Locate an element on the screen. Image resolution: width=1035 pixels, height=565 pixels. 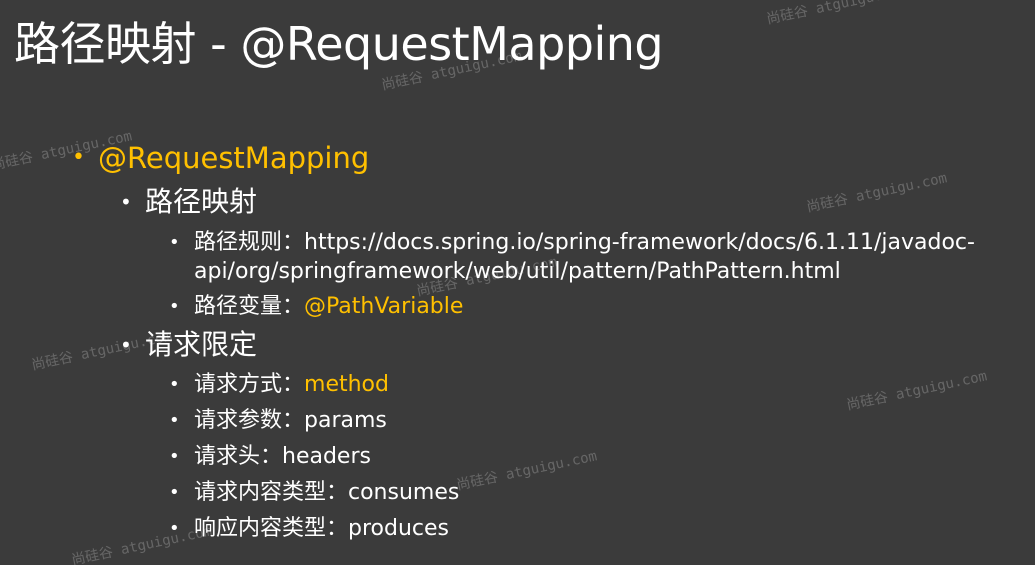
bullet-text: 响应内容类型：produces is located at coordinates (321, 528).